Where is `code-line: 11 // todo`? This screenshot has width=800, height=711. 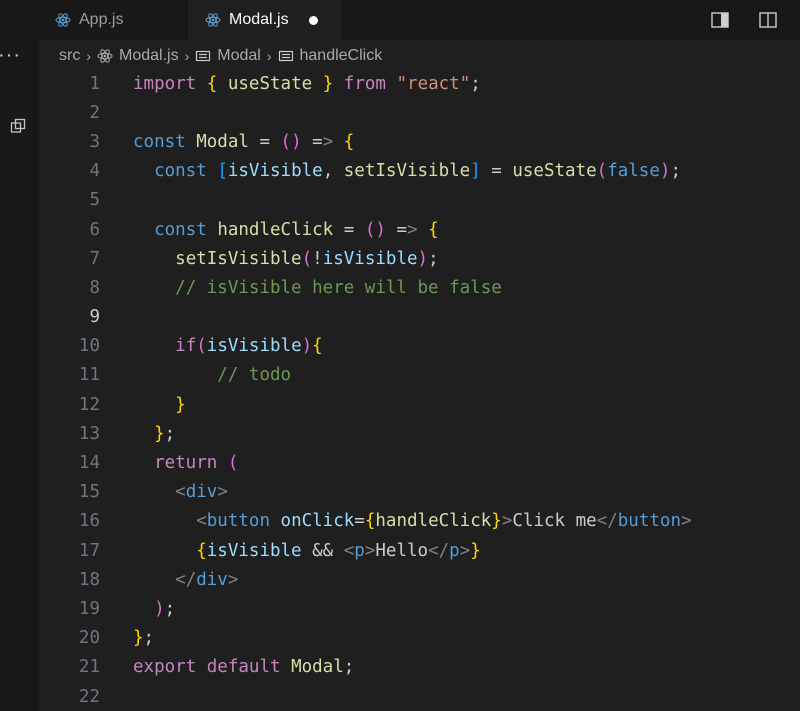 code-line: 11 // todo is located at coordinates (419, 375).